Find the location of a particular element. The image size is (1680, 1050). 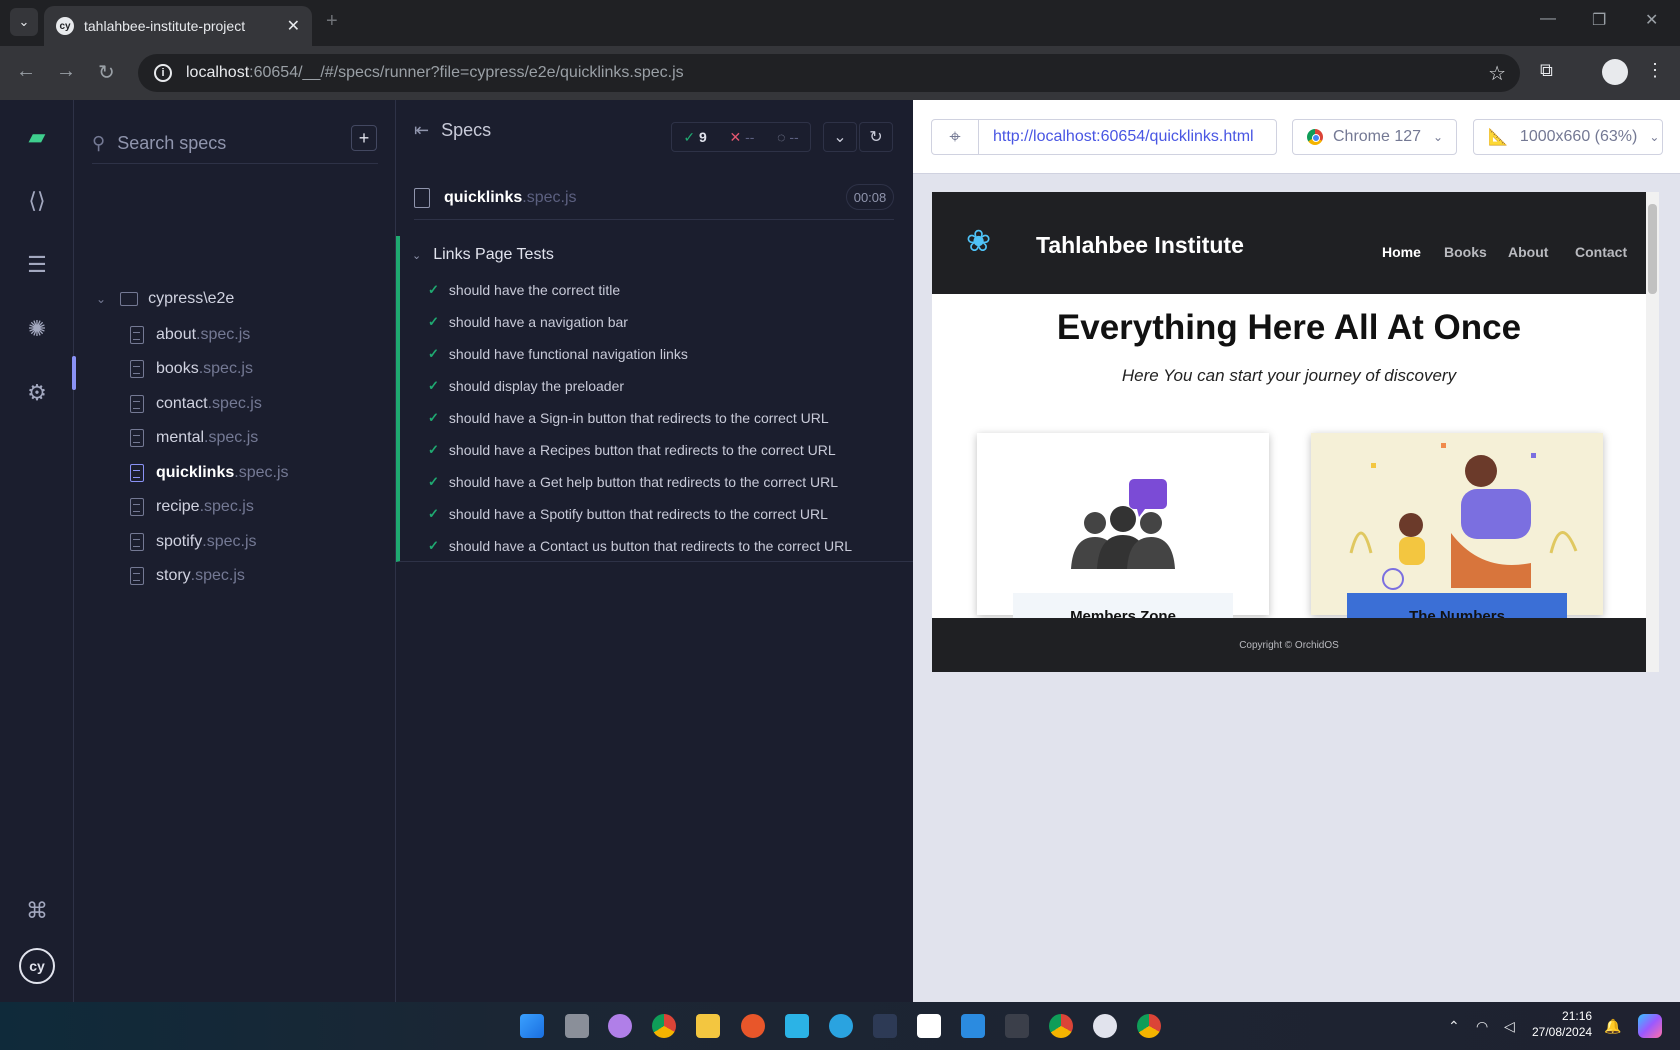

system-clock: 21:16 27/08/2024 is located at coordinates (1562, 1024).